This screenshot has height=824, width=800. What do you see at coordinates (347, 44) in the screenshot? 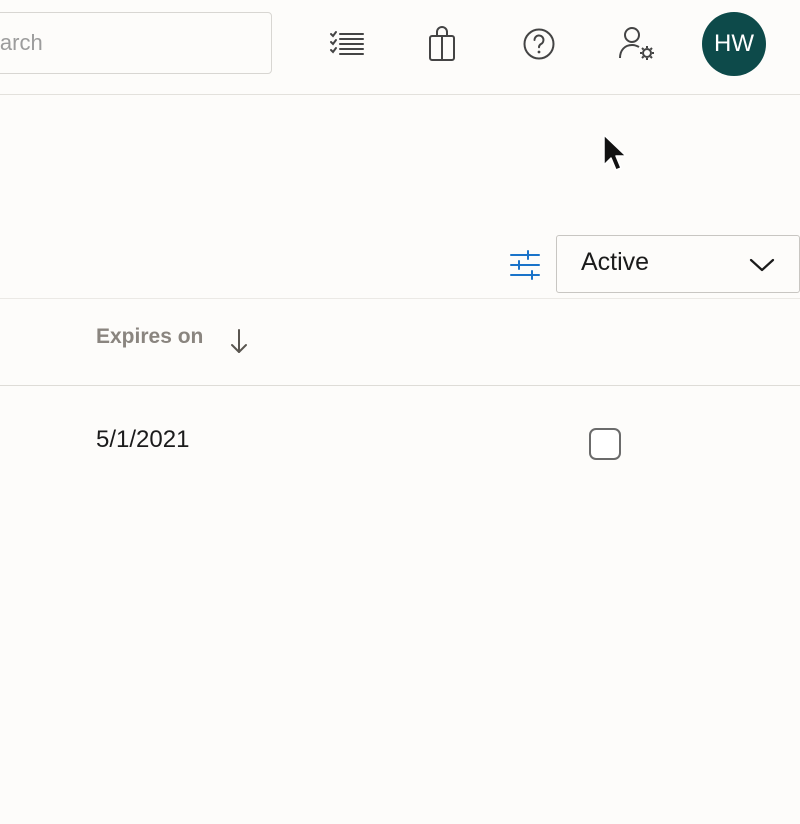
I see `task-list-icon` at bounding box center [347, 44].